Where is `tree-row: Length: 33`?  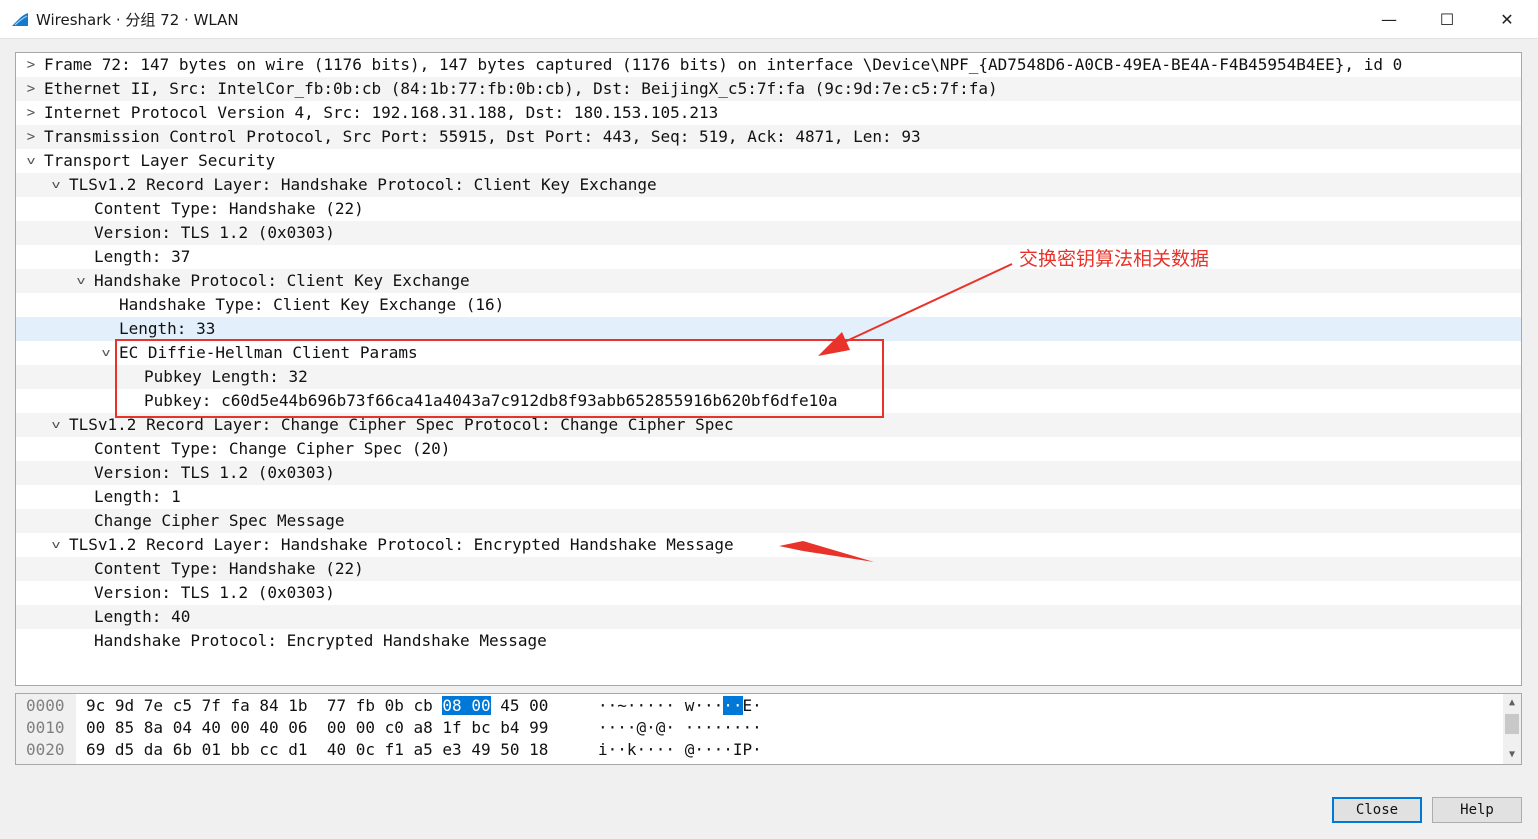
tree-row: Length: 33 is located at coordinates (768, 329).